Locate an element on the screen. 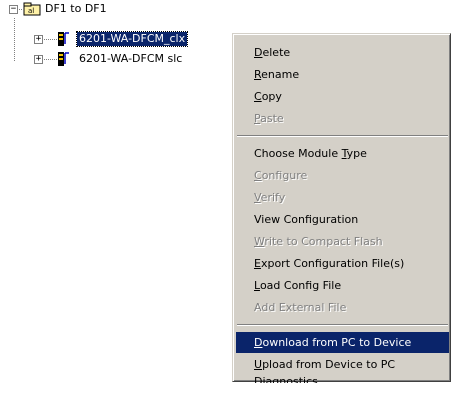 Image resolution: width=453 pixels, height=402 pixels. menu-item-choose-module-type: Choose Module Type is located at coordinates (342, 153).